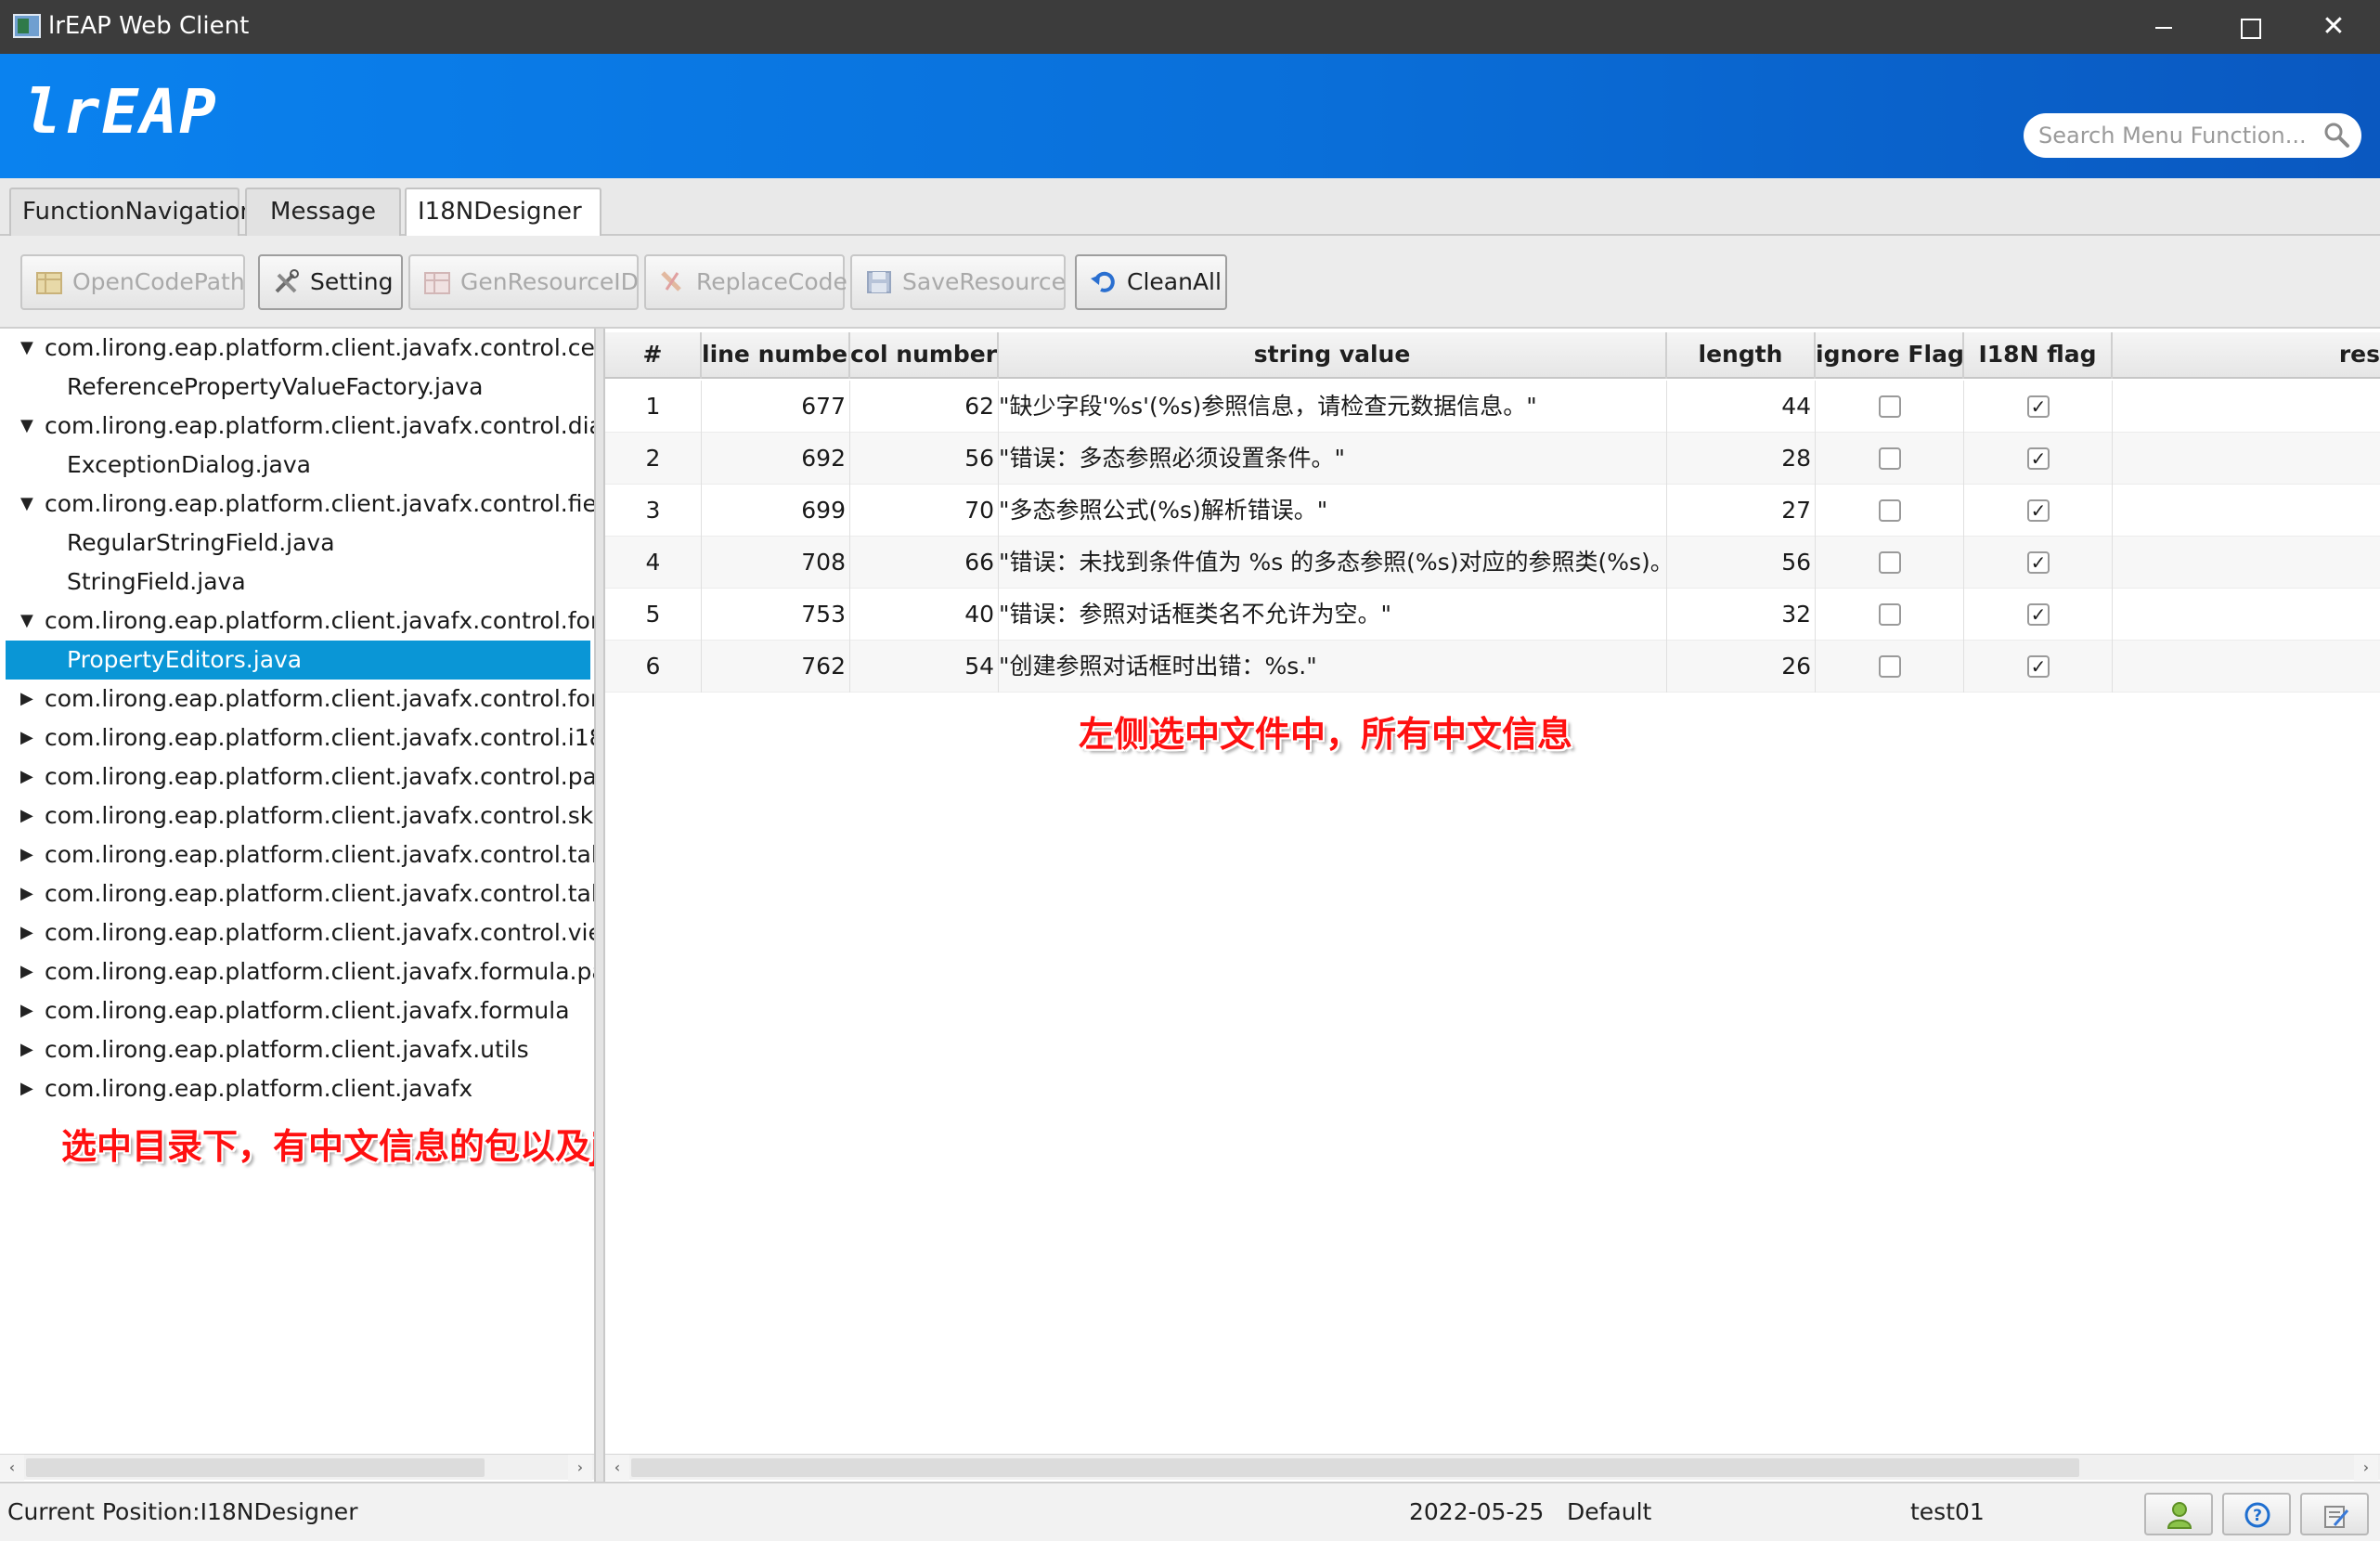 The image size is (2380, 1541). What do you see at coordinates (600, 906) in the screenshot?
I see `panel-splitter` at bounding box center [600, 906].